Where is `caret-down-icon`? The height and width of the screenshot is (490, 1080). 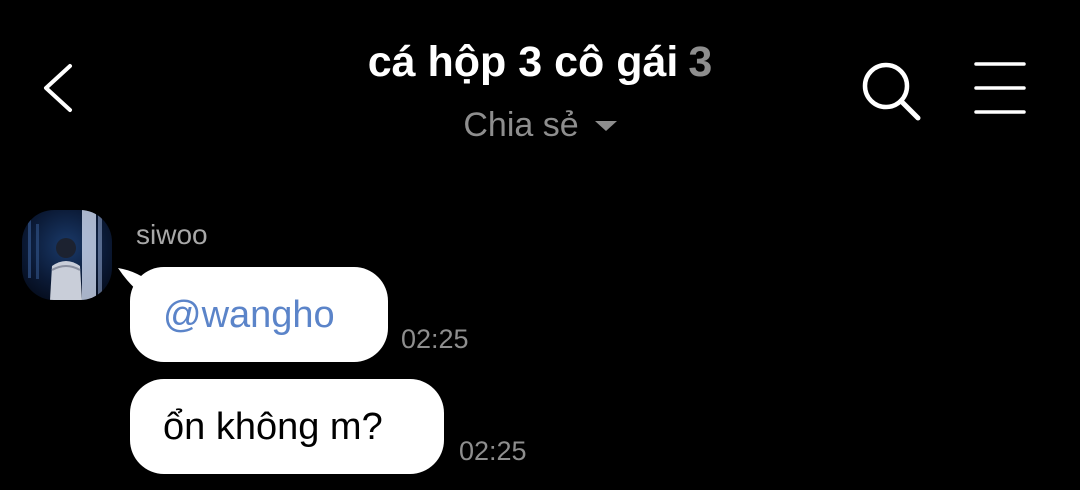 caret-down-icon is located at coordinates (605, 125).